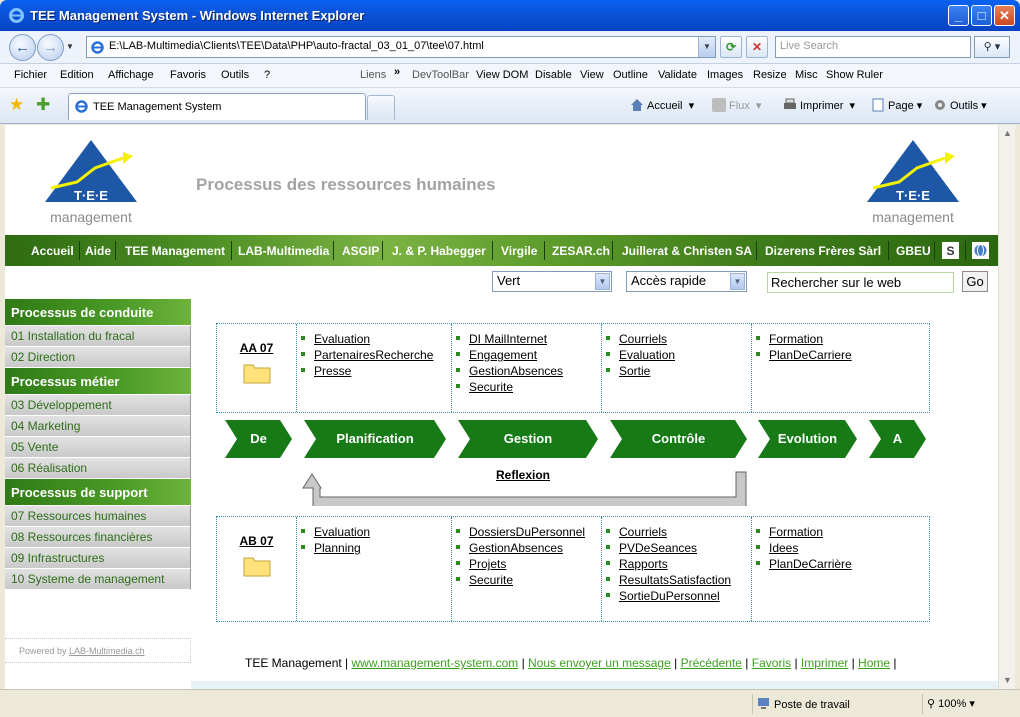 The image size is (1020, 717). What do you see at coordinates (360, 251) in the screenshot?
I see `nav-asgip: ASGIP` at bounding box center [360, 251].